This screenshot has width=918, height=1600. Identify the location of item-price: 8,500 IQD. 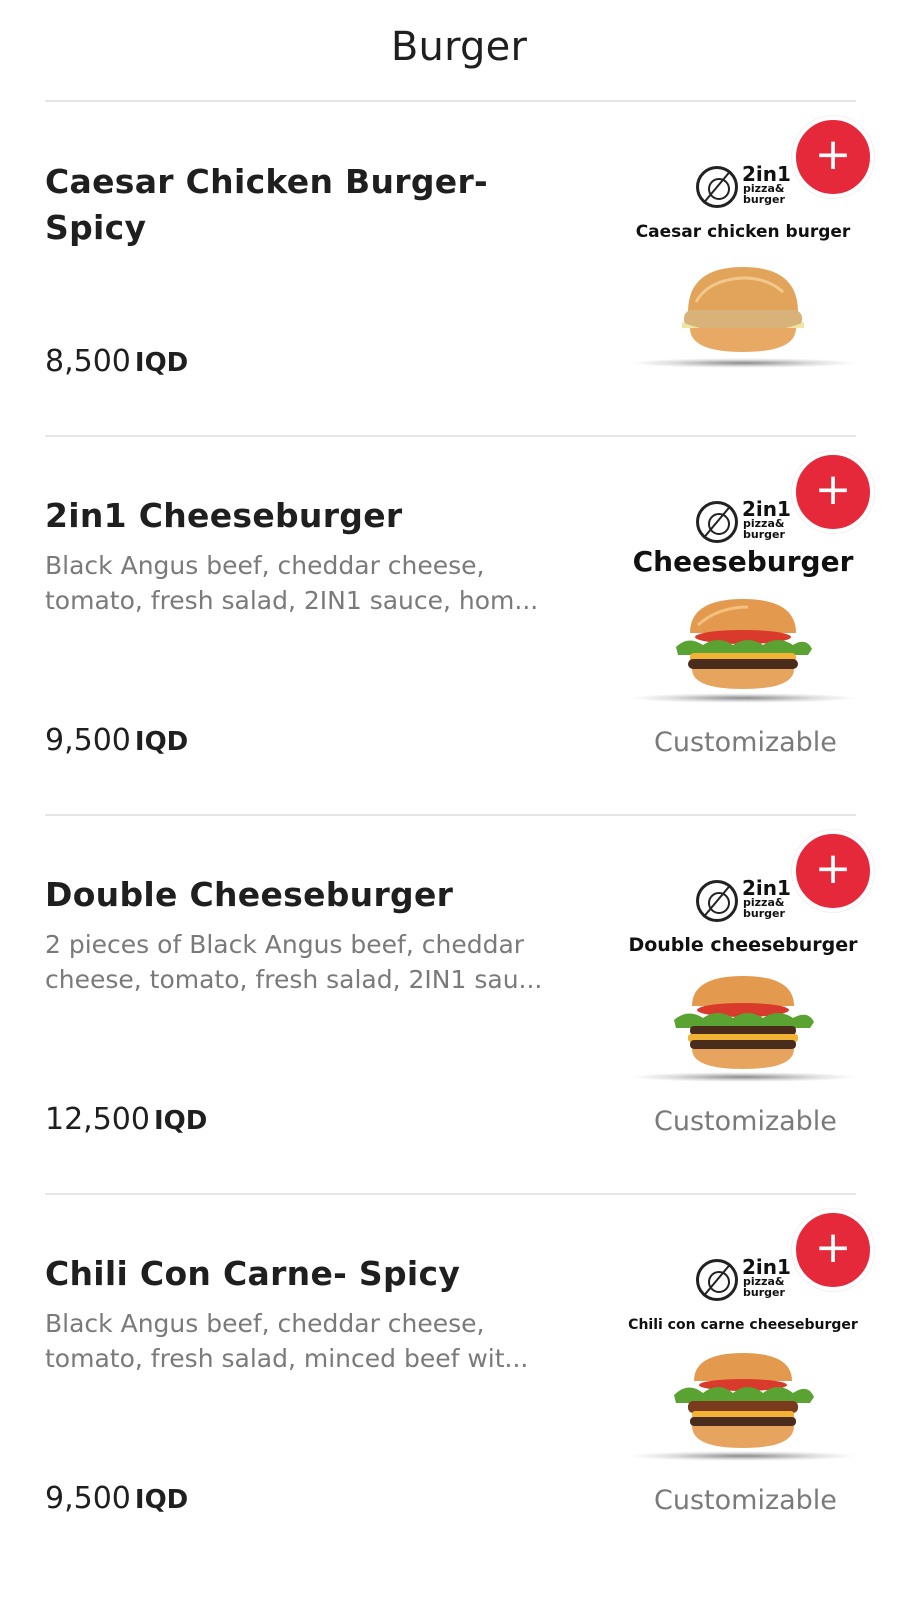
(117, 361).